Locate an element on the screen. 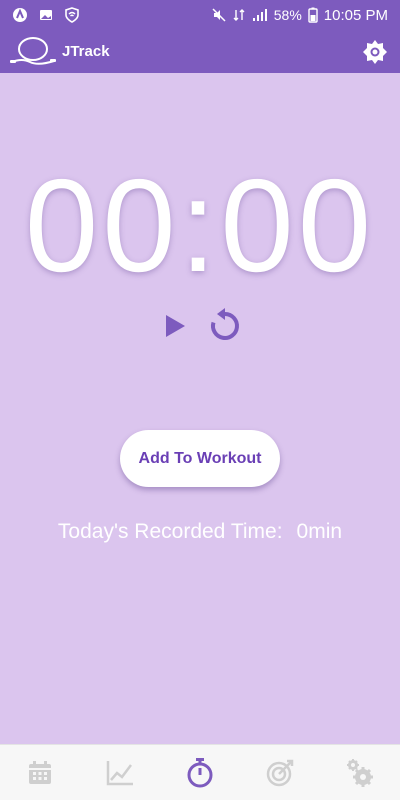 The width and height of the screenshot is (400, 800). battery-percent: 58% is located at coordinates (287, 15).